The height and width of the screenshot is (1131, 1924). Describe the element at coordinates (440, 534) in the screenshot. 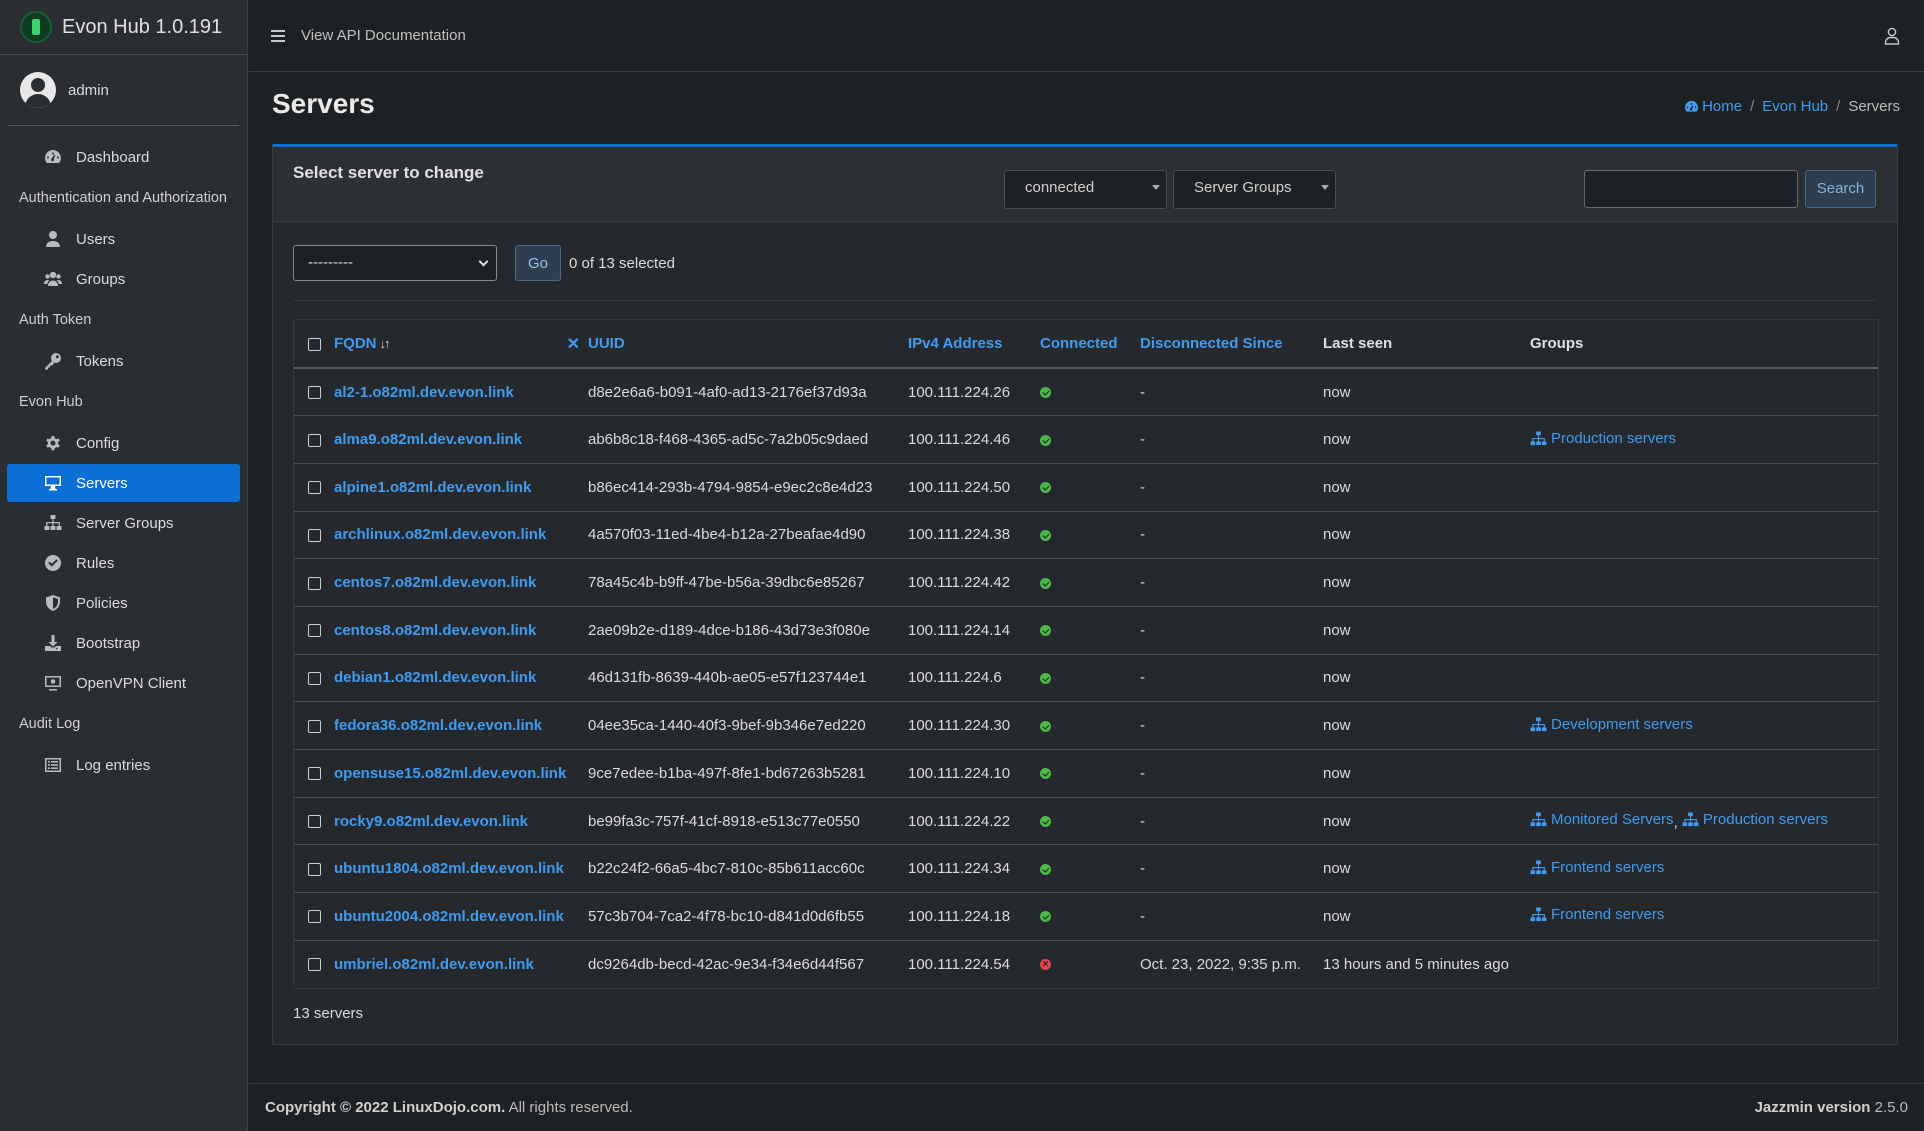

I see `fqdn-link: archlinux.o82ml.dev.evon.link` at that location.